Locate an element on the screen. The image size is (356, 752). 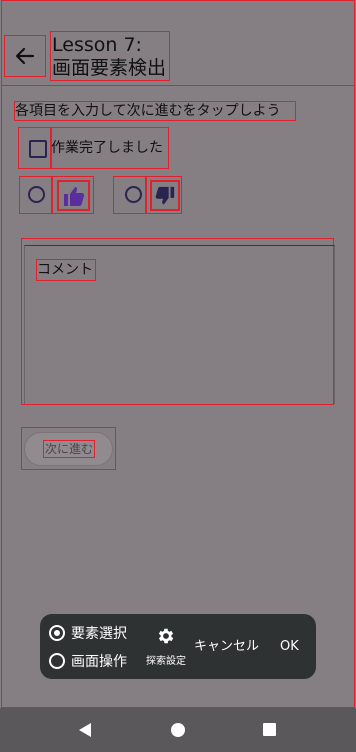
title-line-2: 画面要素検出 is located at coordinates (109, 68).